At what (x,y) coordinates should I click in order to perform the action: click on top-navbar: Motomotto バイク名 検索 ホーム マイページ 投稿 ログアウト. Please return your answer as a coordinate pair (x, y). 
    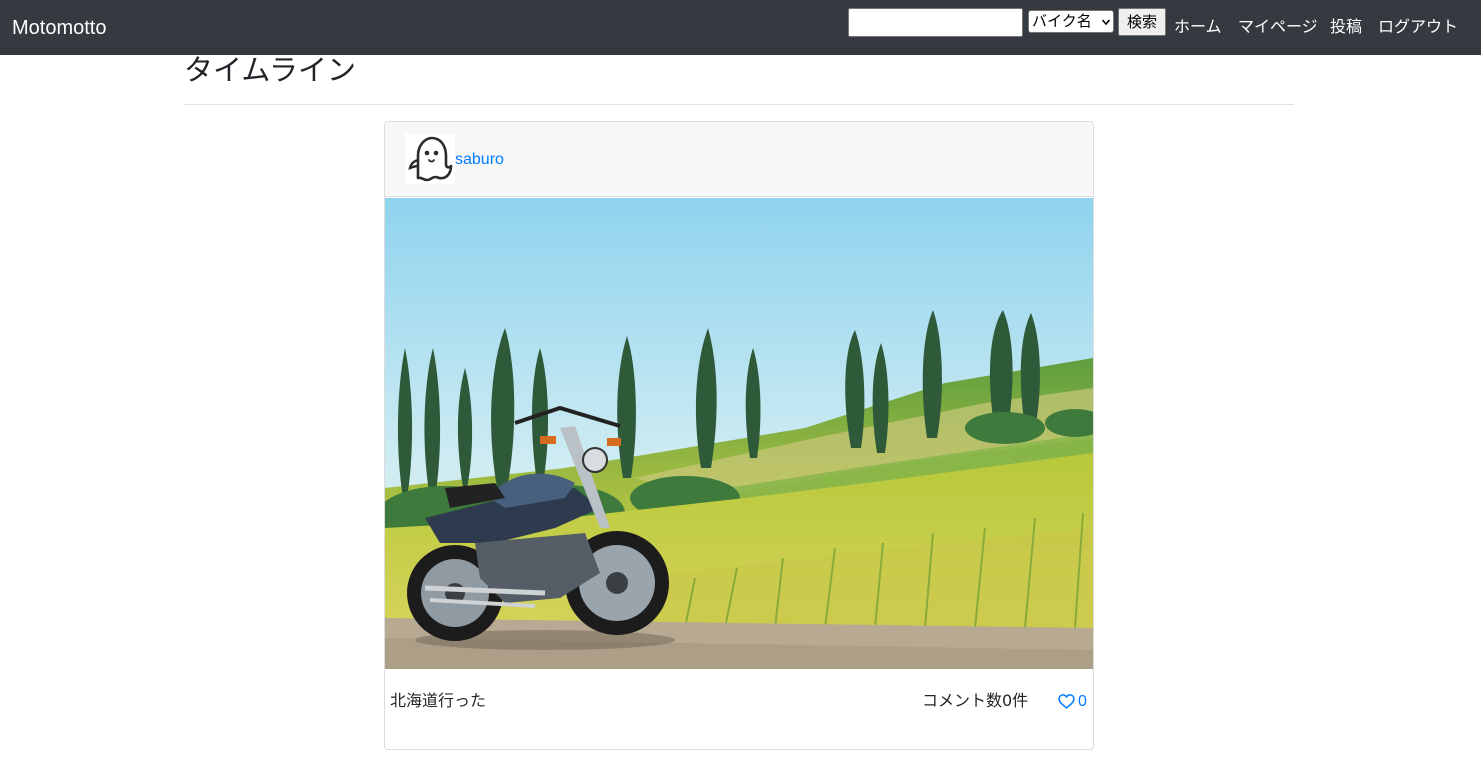
    Looking at the image, I should click on (740, 27).